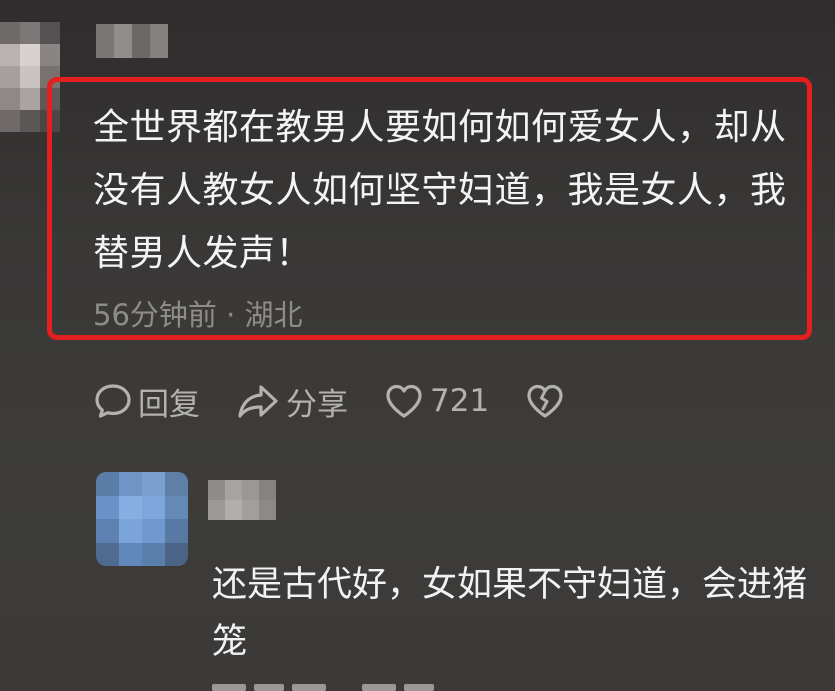 The width and height of the screenshot is (835, 691). I want to click on comment-bubble-icon, so click(113, 401).